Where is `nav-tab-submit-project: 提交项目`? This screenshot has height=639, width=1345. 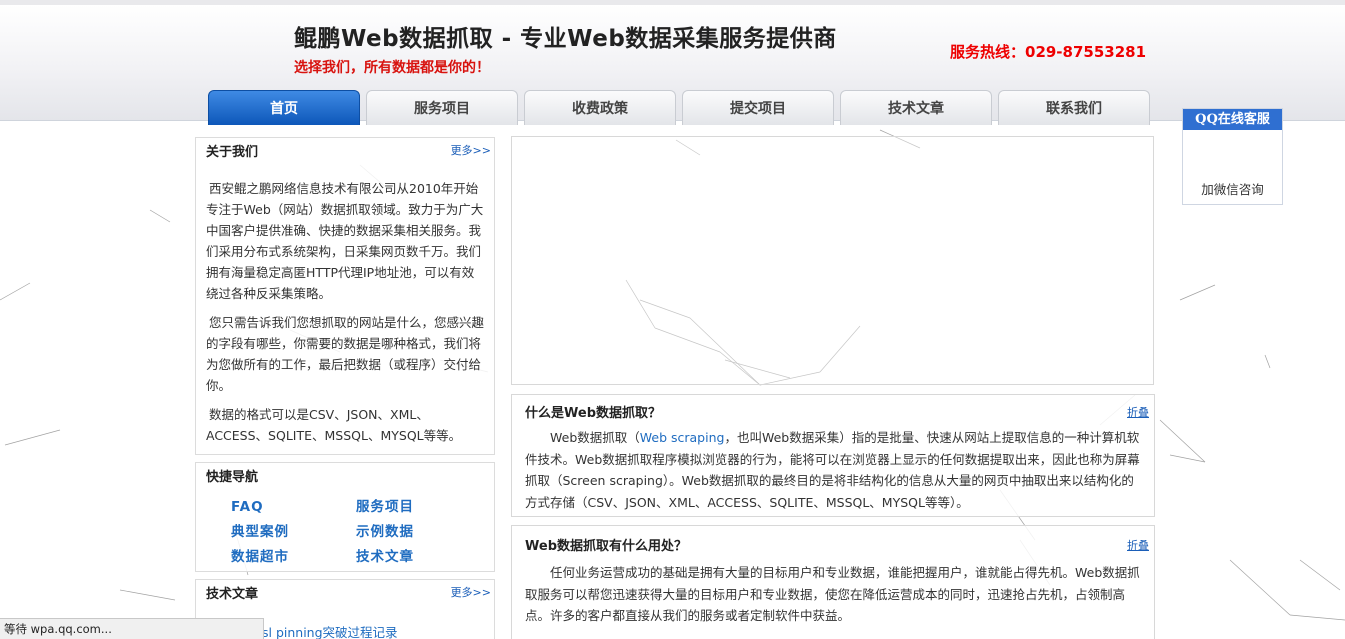 nav-tab-submit-project: 提交项目 is located at coordinates (758, 107).